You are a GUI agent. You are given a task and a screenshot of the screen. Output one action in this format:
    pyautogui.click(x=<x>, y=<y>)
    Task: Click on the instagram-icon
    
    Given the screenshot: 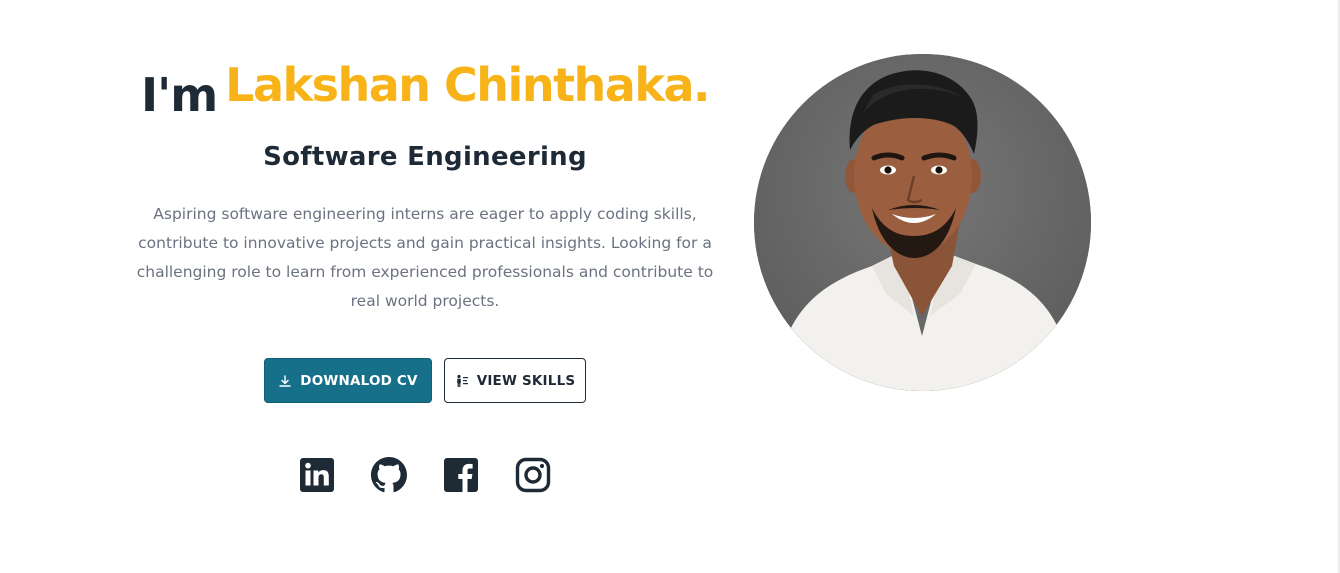 What is the action you would take?
    pyautogui.click(x=533, y=475)
    